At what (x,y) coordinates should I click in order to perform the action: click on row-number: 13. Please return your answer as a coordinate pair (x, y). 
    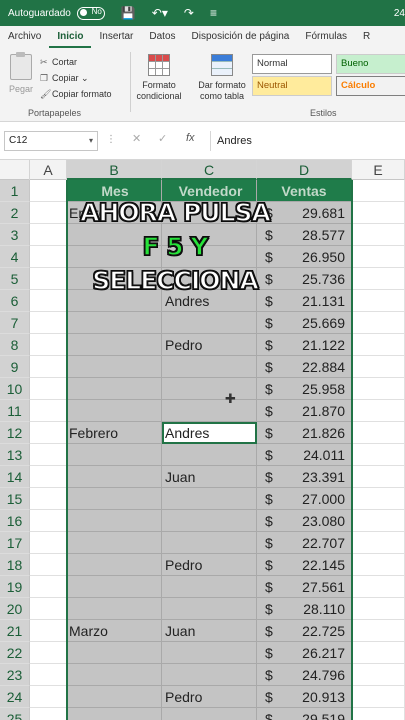
    Looking at the image, I should click on (15, 455).